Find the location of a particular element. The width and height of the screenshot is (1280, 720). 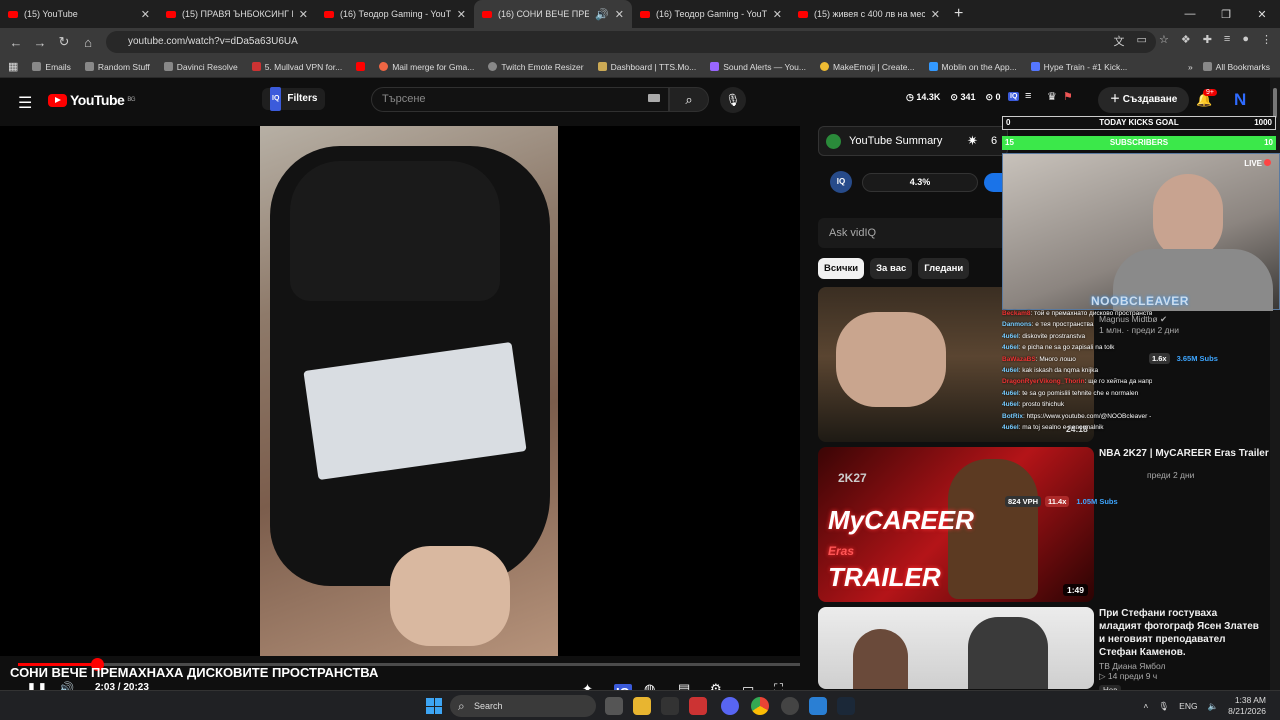

all-bookmarks: All Bookmarks is located at coordinates (1236, 67).